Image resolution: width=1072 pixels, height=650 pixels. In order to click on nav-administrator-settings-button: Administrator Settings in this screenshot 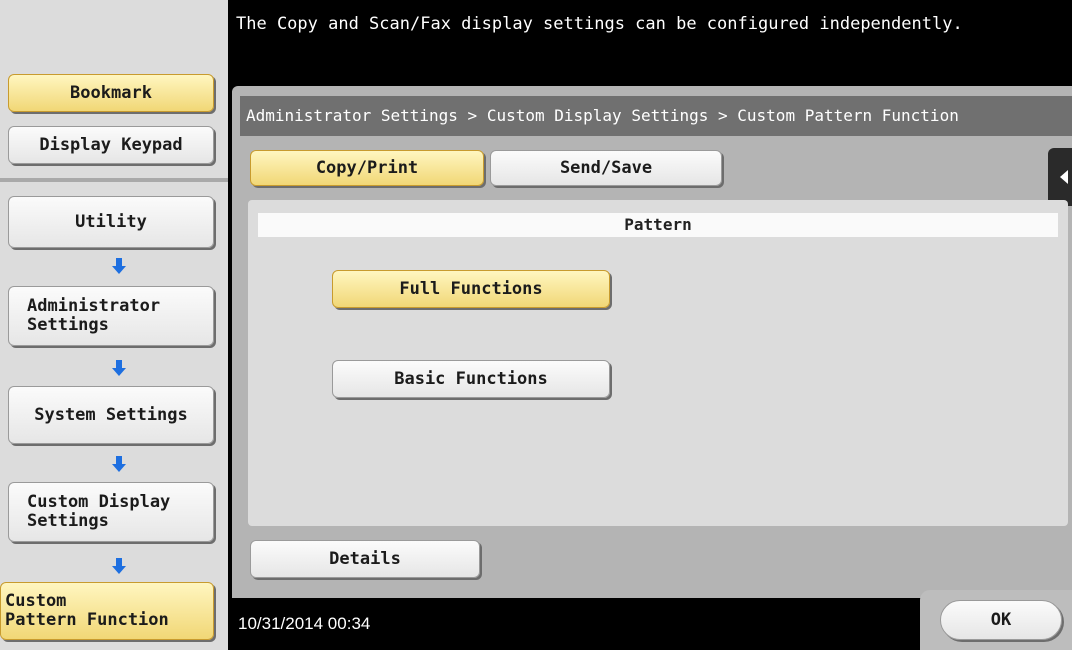, I will do `click(111, 316)`.